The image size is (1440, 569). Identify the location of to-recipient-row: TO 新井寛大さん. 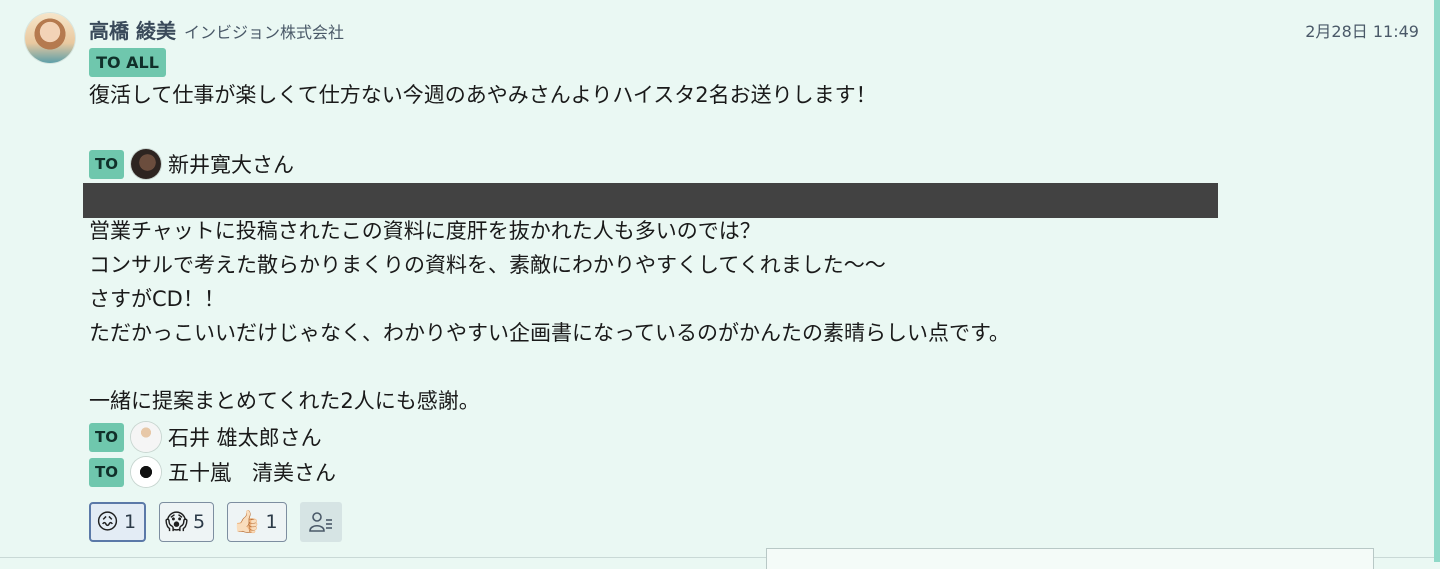
(191, 164).